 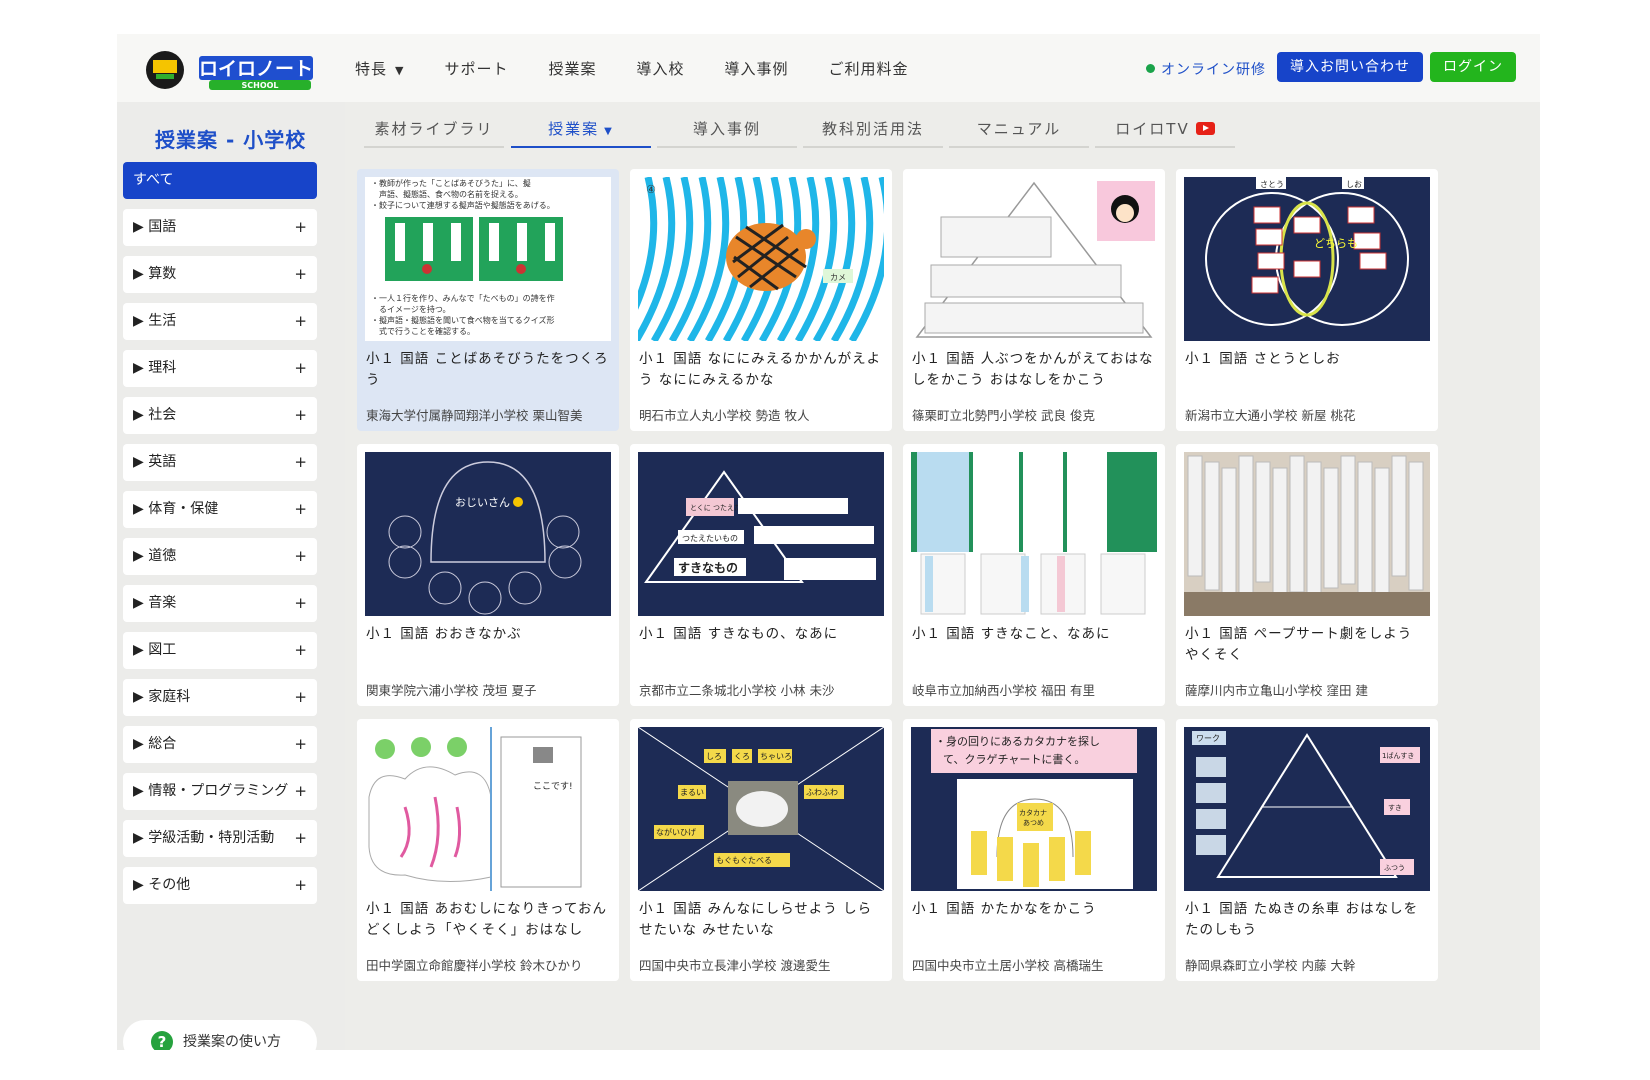 I want to click on tab-manual: マニュアル, so click(x=1019, y=133).